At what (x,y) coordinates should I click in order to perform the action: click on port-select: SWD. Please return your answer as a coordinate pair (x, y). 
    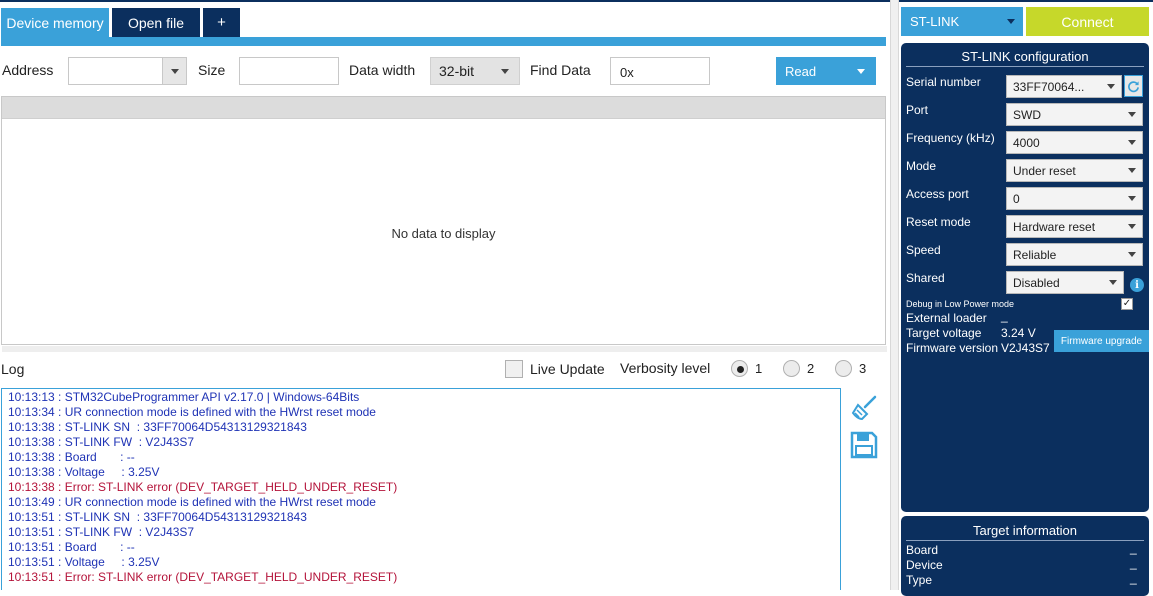
    Looking at the image, I should click on (1074, 114).